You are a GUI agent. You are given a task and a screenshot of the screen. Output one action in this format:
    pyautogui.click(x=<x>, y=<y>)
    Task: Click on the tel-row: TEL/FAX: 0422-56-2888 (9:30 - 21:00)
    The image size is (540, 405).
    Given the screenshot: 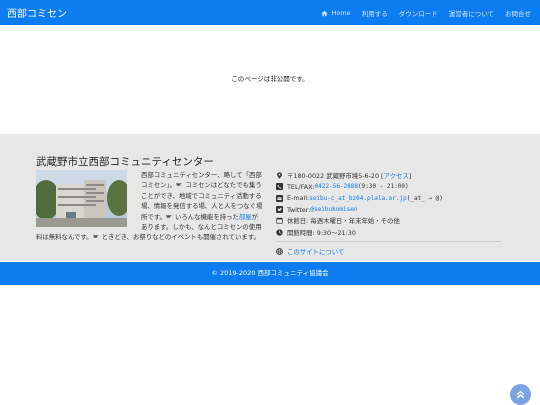 What is the action you would take?
    pyautogui.click(x=390, y=186)
    